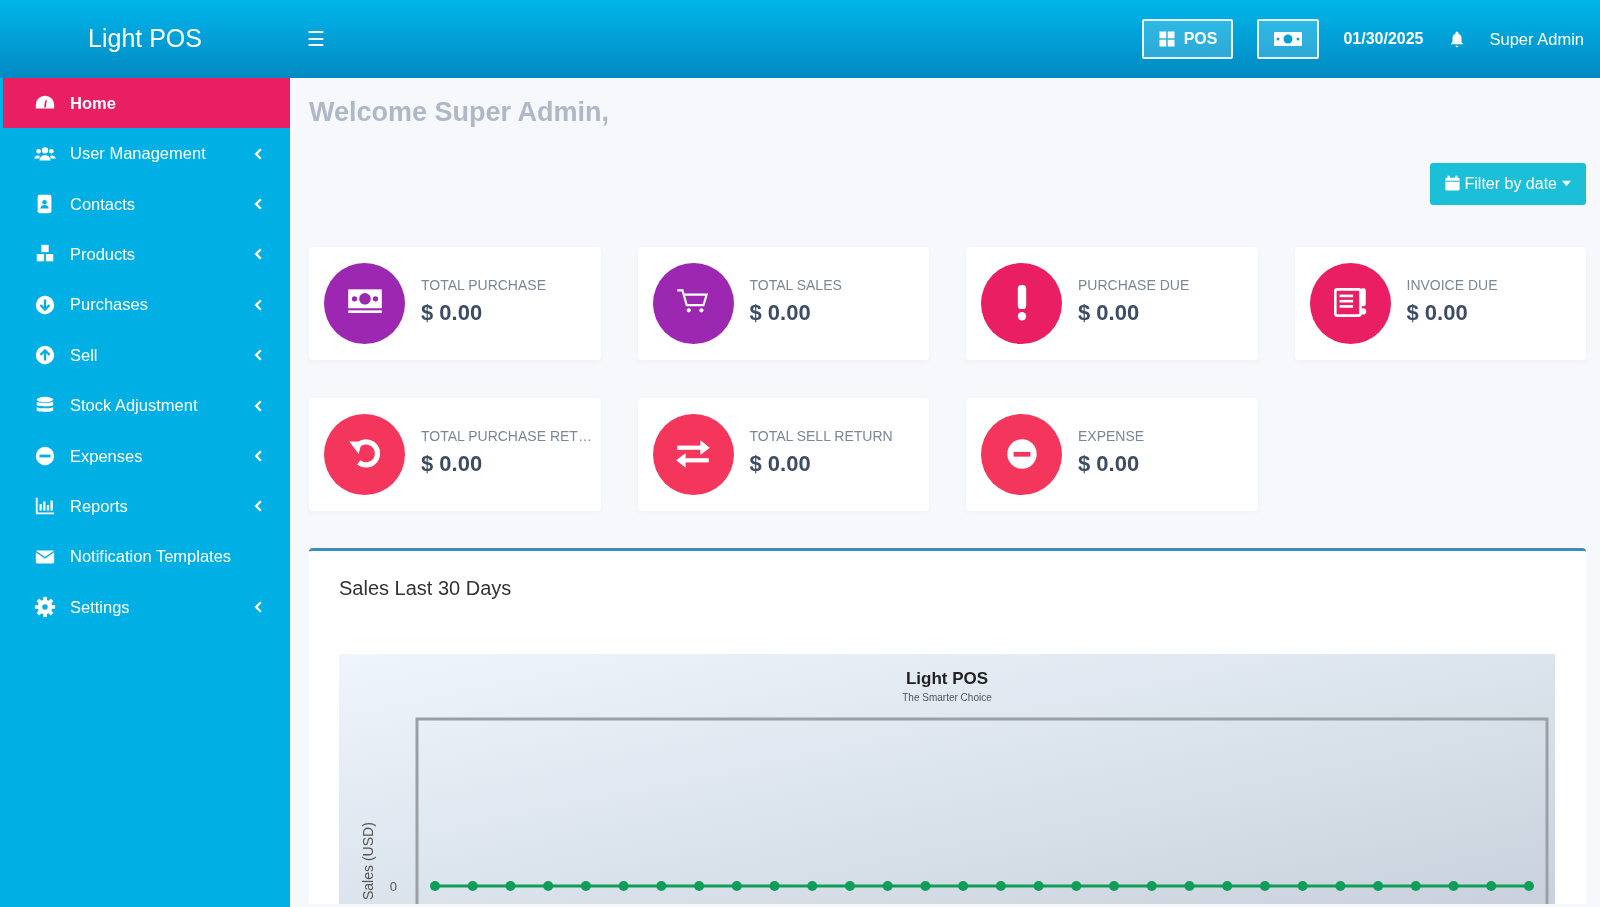 The image size is (1600, 907). What do you see at coordinates (45, 607) in the screenshot?
I see `settings-icon` at bounding box center [45, 607].